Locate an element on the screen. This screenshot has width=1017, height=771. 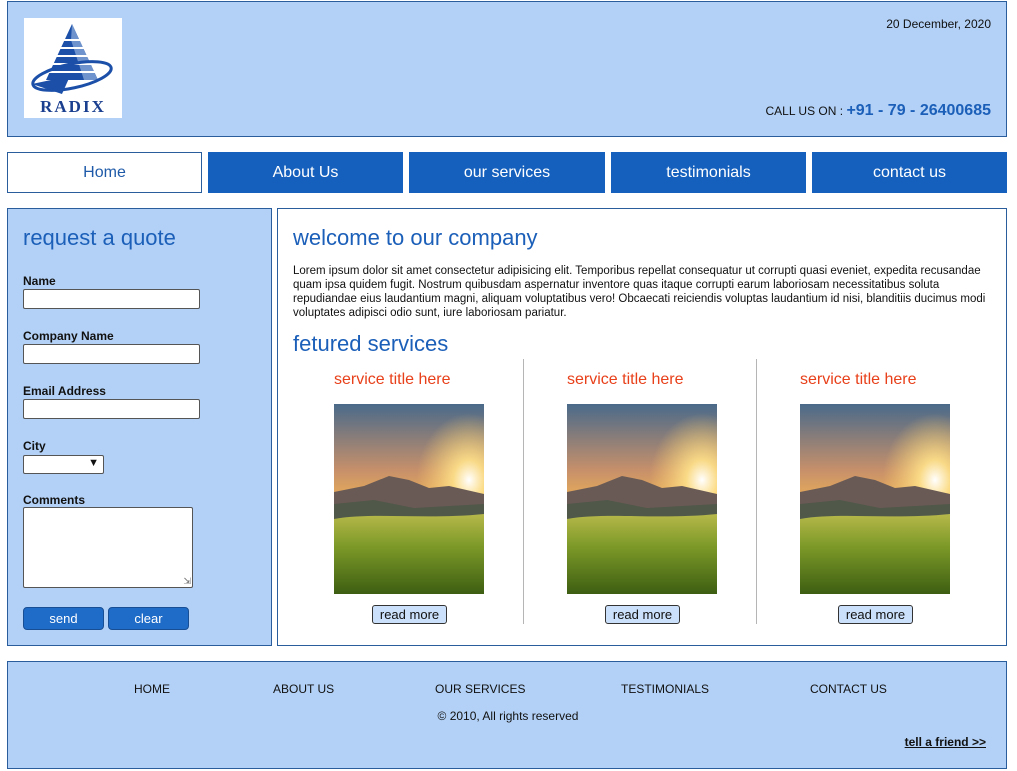
nav-testimonials: testimonials is located at coordinates (708, 172).